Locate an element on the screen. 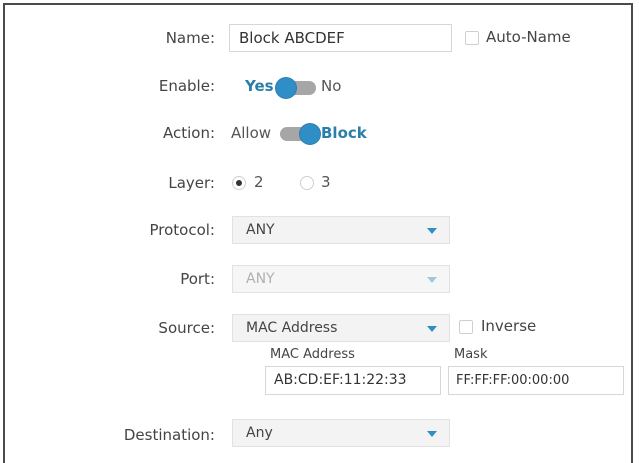 The image size is (639, 463). protocol-value: ANY is located at coordinates (260, 230).